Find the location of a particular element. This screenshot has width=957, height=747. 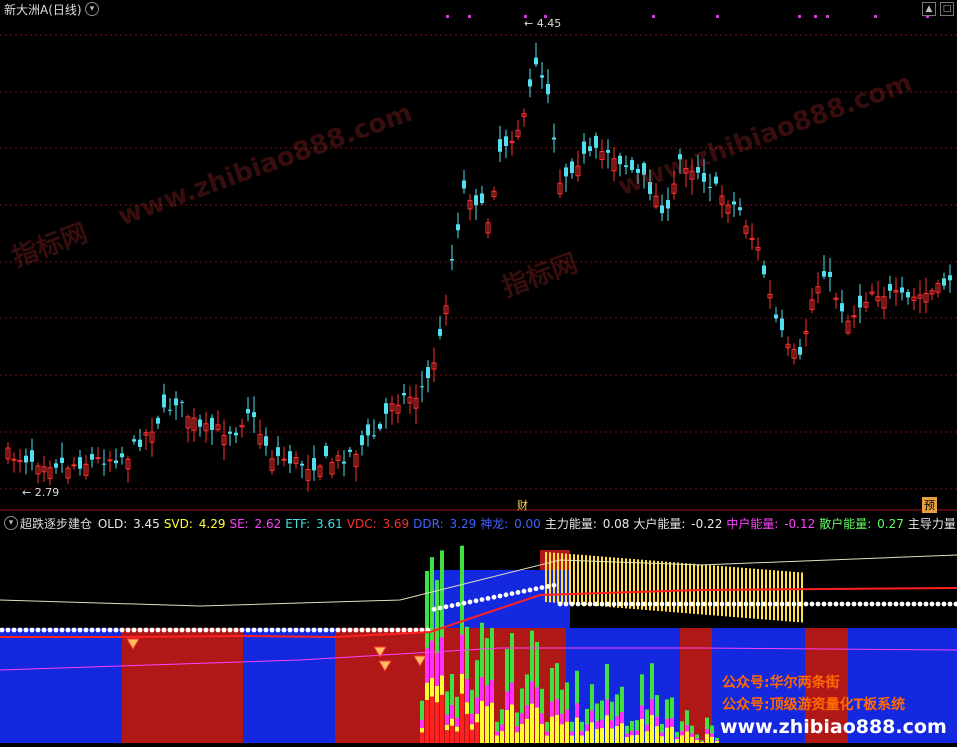

indicator-label: 主力能量: is located at coordinates (570, 524).